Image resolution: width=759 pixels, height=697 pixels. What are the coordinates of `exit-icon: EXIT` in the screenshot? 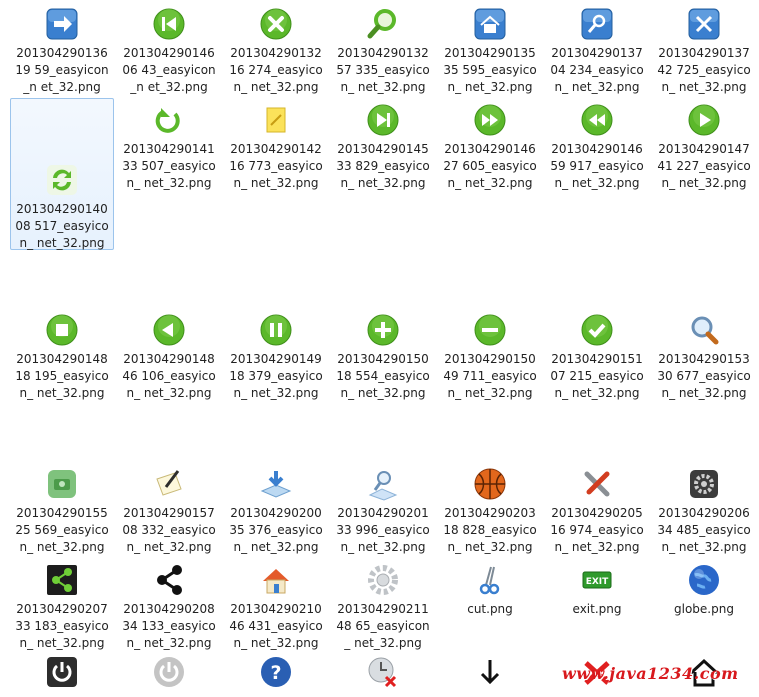 It's located at (597, 580).